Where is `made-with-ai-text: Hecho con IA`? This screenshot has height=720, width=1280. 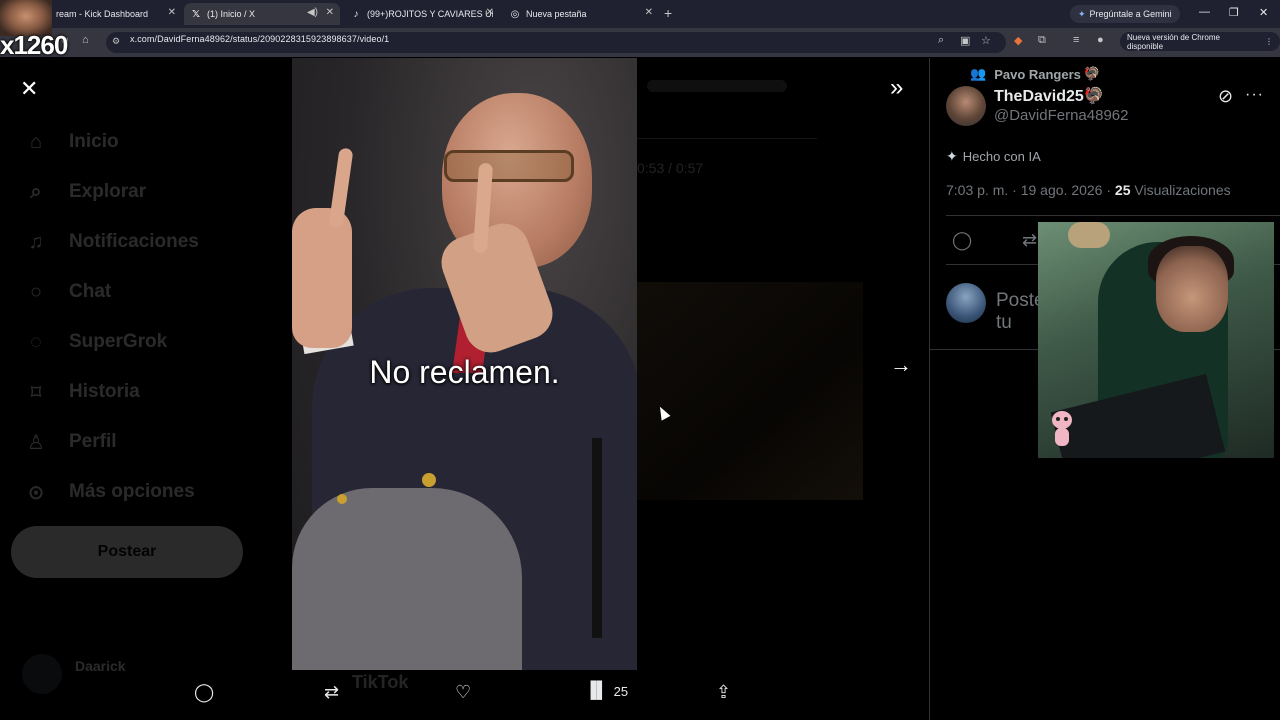
made-with-ai-text: Hecho con IA is located at coordinates (1001, 156).